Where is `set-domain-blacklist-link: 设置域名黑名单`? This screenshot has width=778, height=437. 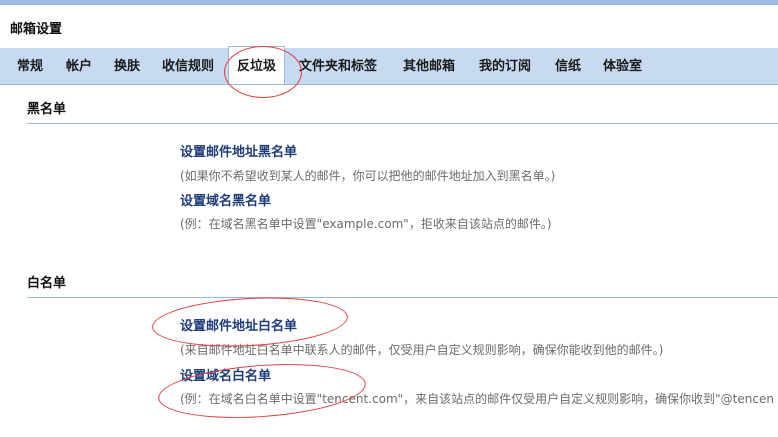
set-domain-blacklist-link: 设置域名黑名单 is located at coordinates (225, 199).